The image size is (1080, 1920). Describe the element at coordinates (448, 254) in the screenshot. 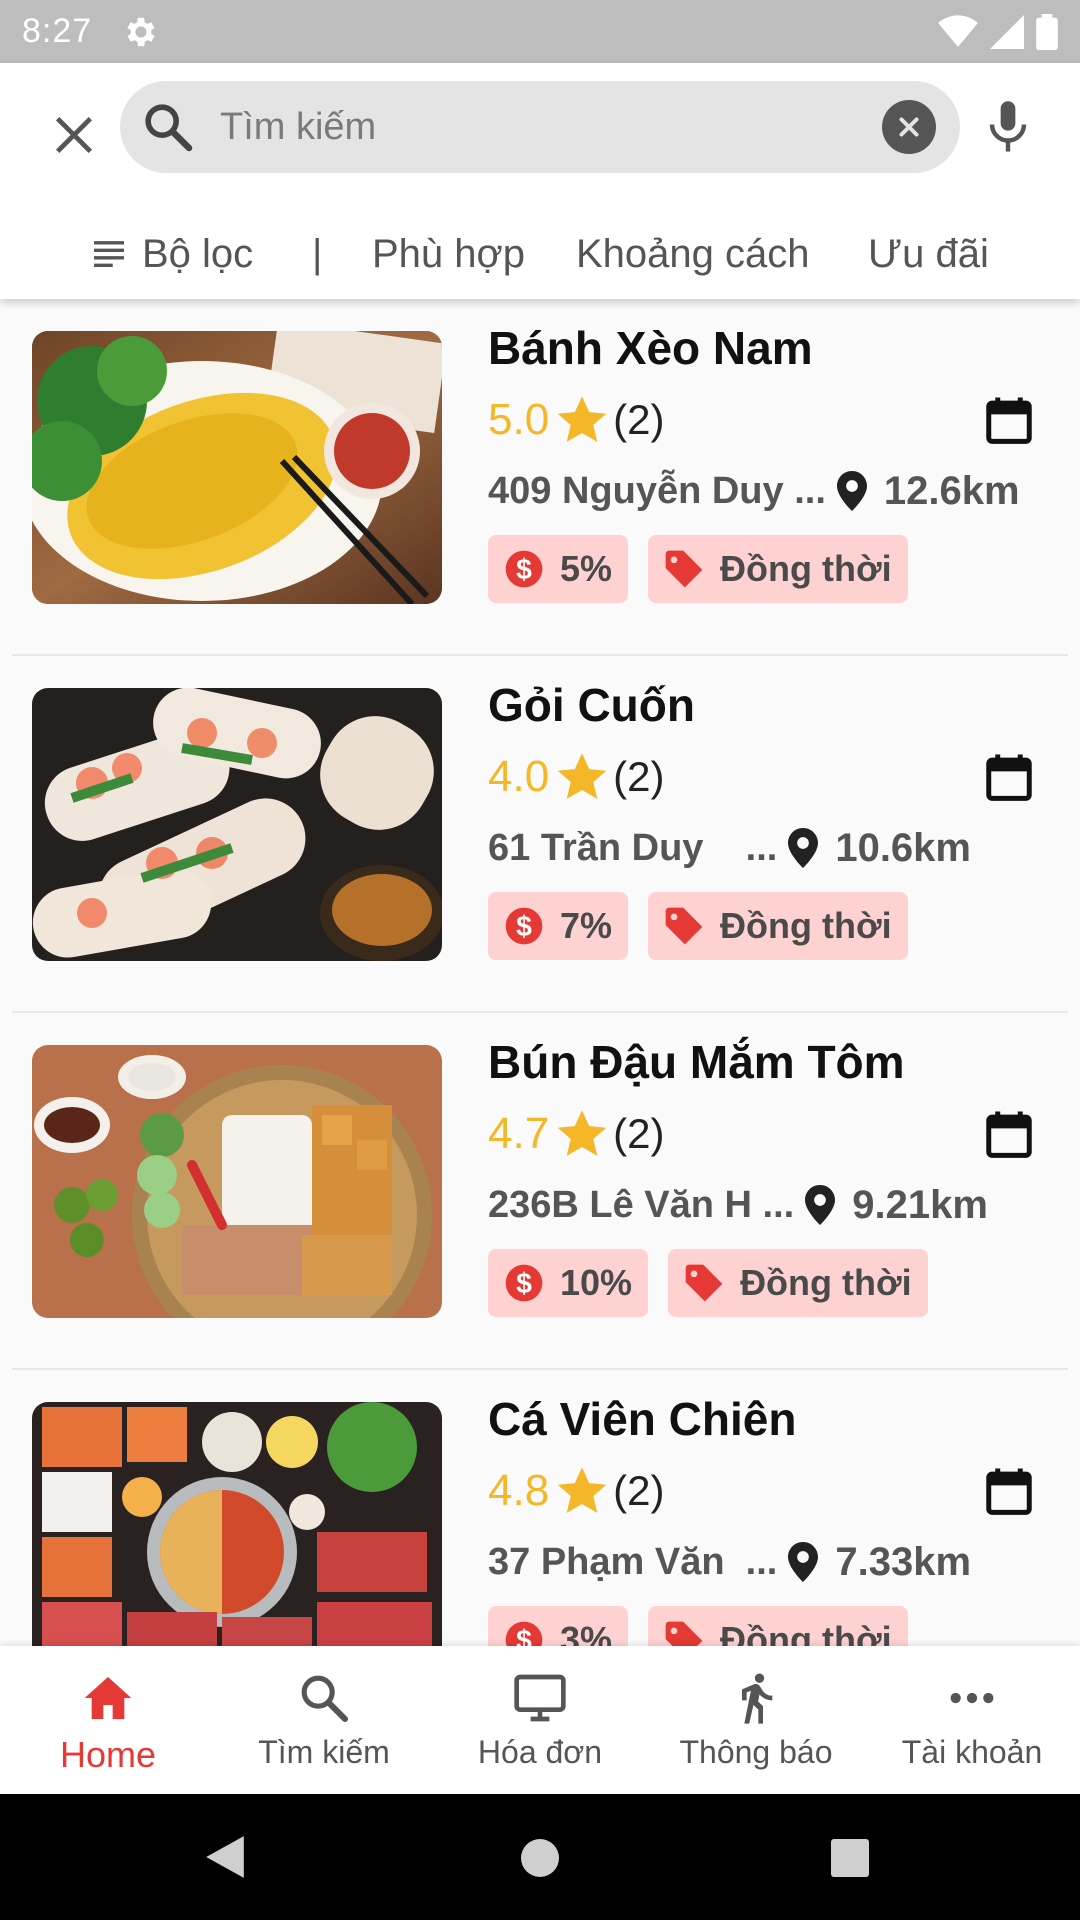

I see `sort-relevance: Phù hợp` at that location.